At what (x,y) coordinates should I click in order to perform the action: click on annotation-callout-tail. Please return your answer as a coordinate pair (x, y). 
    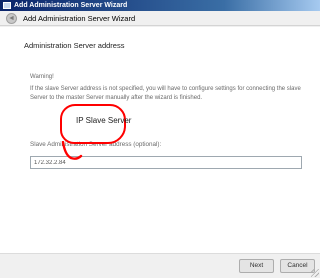
    Looking at the image, I should click on (72, 150).